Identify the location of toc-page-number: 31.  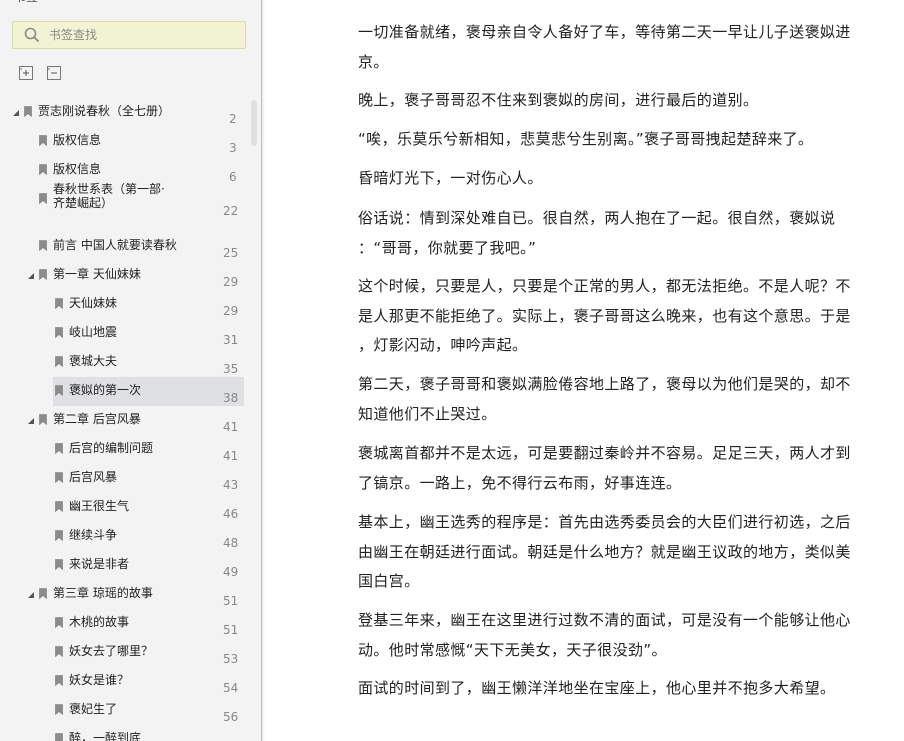
(231, 340).